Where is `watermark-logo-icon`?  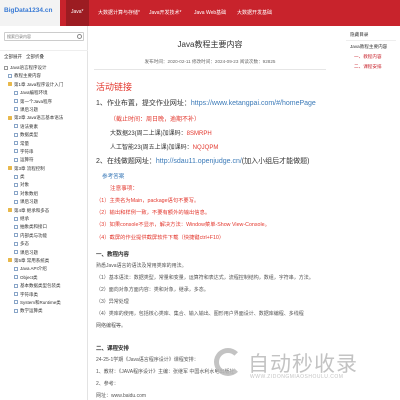 watermark-logo-icon is located at coordinates (228, 362).